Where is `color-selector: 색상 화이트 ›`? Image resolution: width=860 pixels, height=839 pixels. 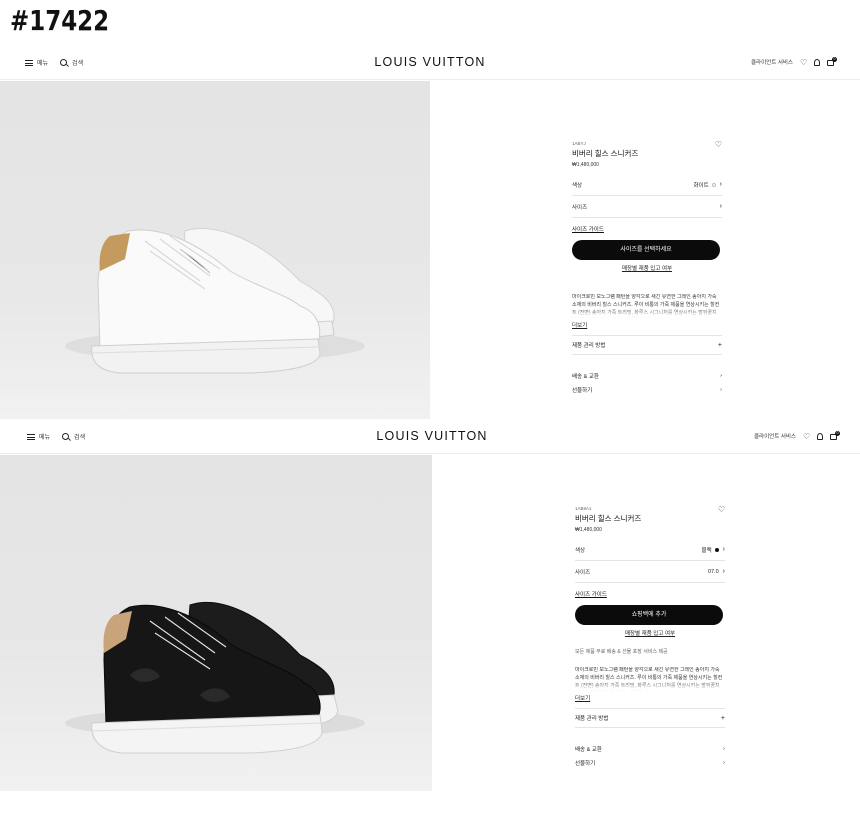
color-selector: 색상 화이트 › is located at coordinates (647, 185).